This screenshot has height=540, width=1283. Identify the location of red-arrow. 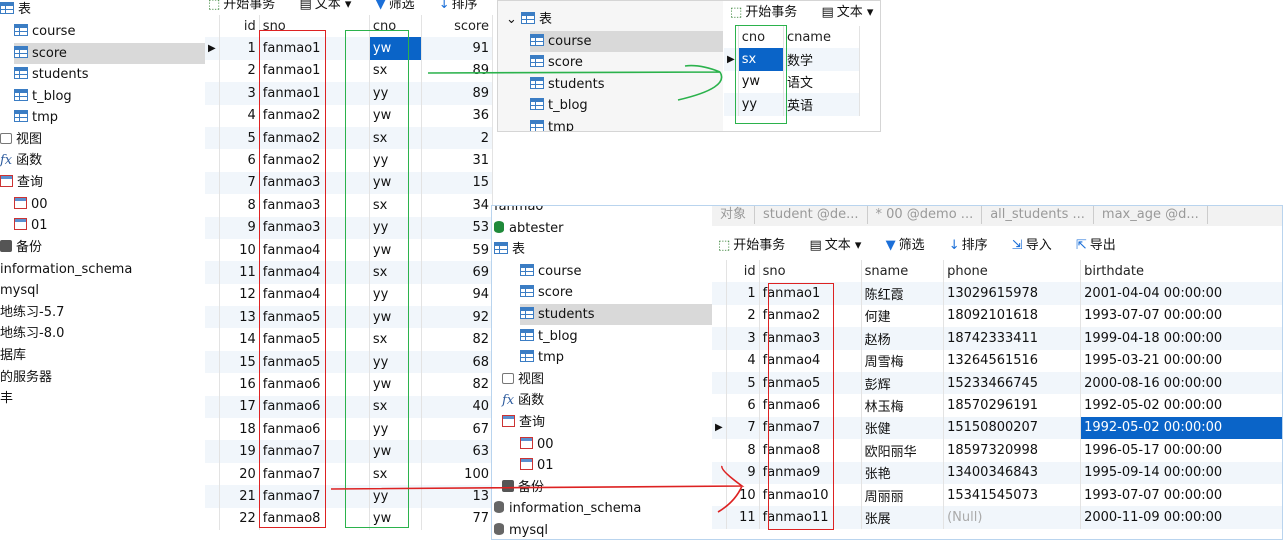
(537, 489).